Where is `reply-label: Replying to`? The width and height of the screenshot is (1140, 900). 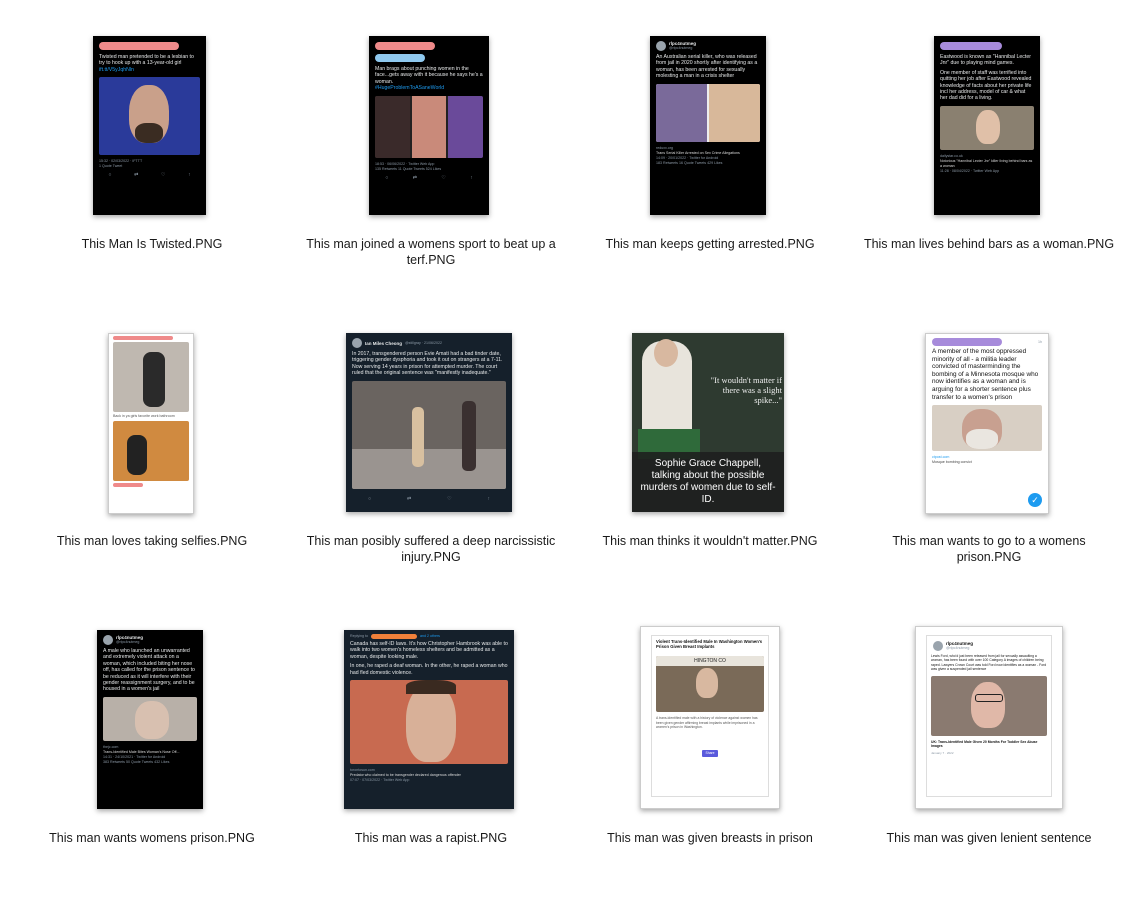 reply-label: Replying to is located at coordinates (359, 636).